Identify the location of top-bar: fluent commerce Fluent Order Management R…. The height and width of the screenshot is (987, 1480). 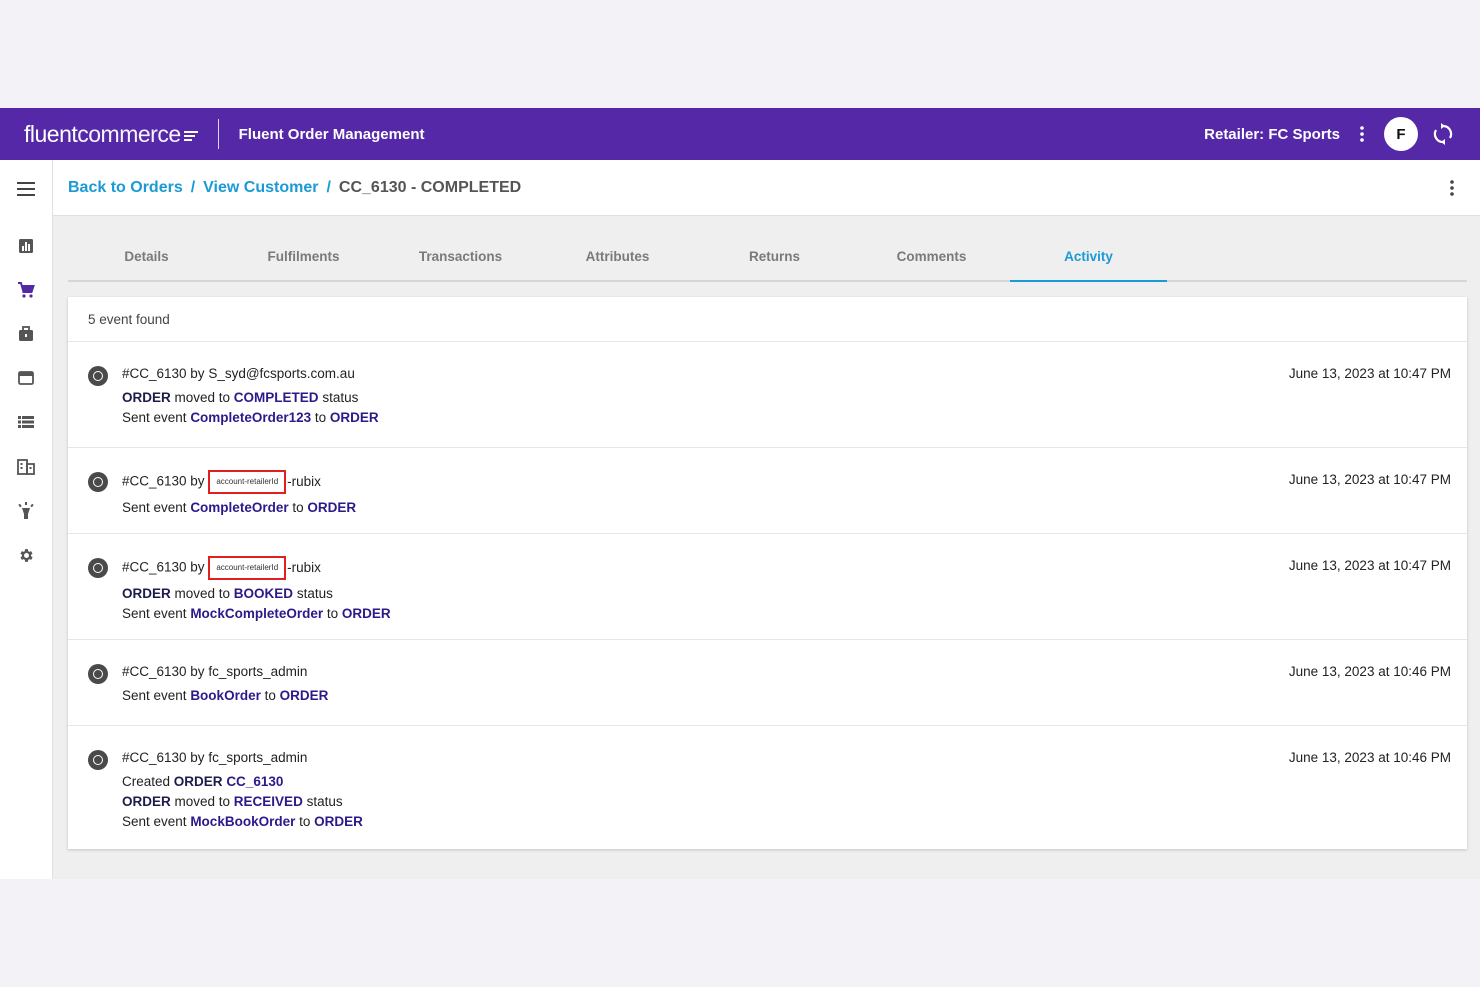
(740, 134).